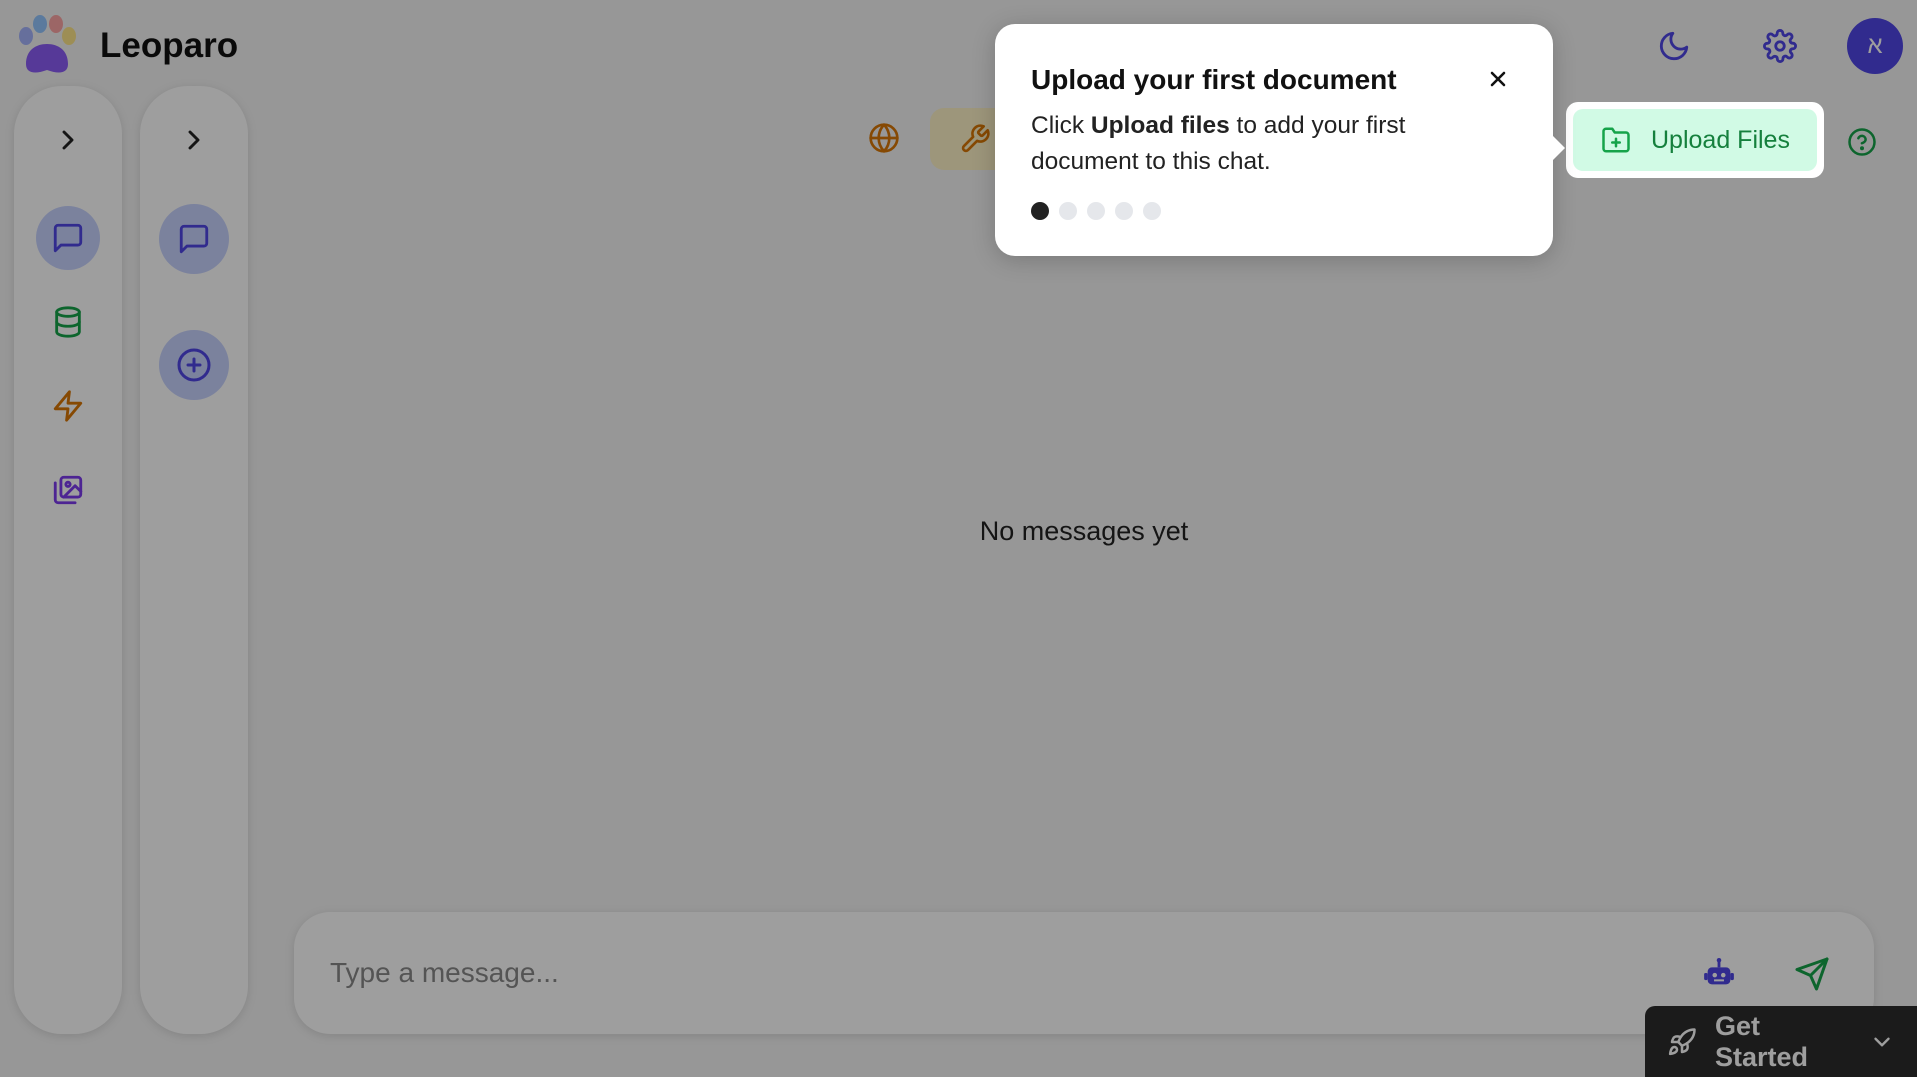  I want to click on close-popover-button, so click(1498, 79).